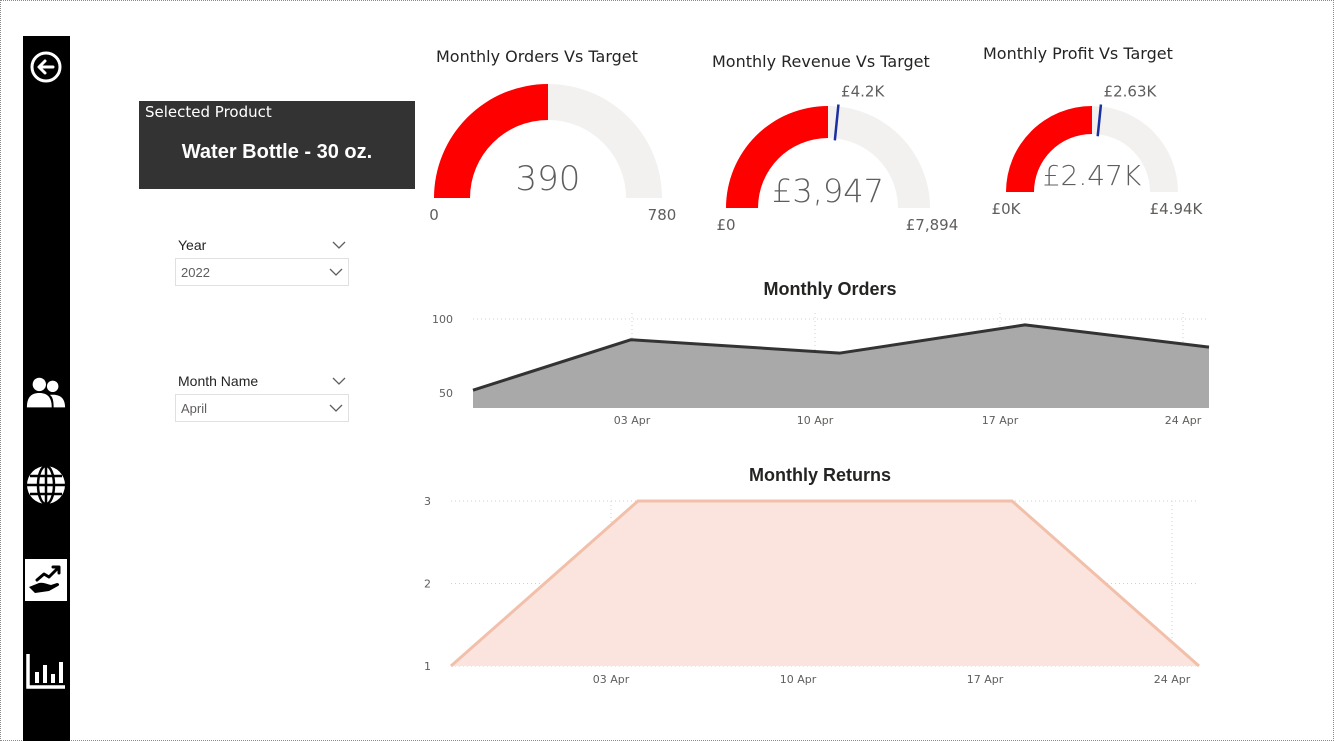 The width and height of the screenshot is (1334, 741). I want to click on orders-x-tick-label: 10 Apr, so click(815, 420).